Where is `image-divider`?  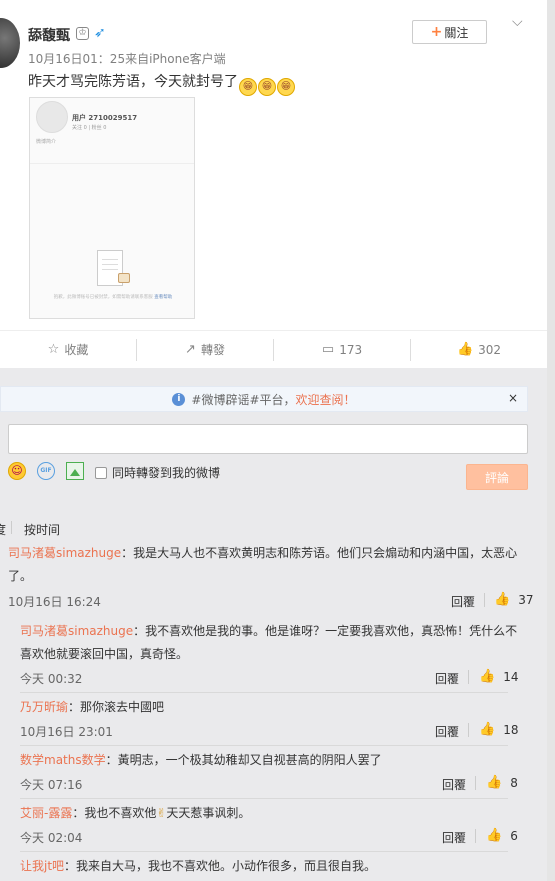 image-divider is located at coordinates (112, 163).